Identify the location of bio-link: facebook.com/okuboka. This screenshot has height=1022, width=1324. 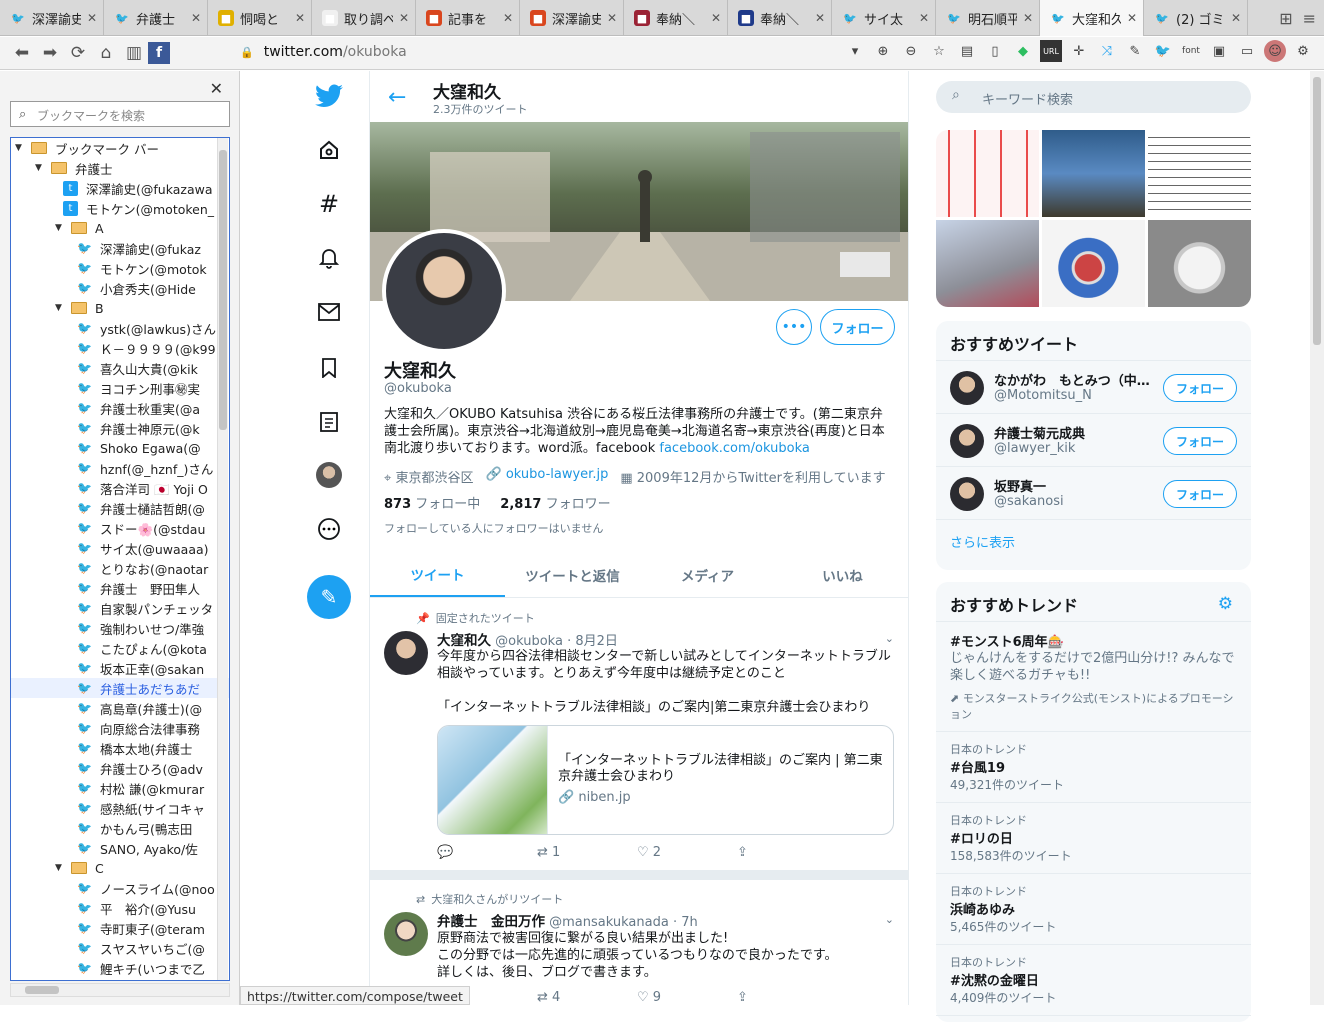
(734, 448).